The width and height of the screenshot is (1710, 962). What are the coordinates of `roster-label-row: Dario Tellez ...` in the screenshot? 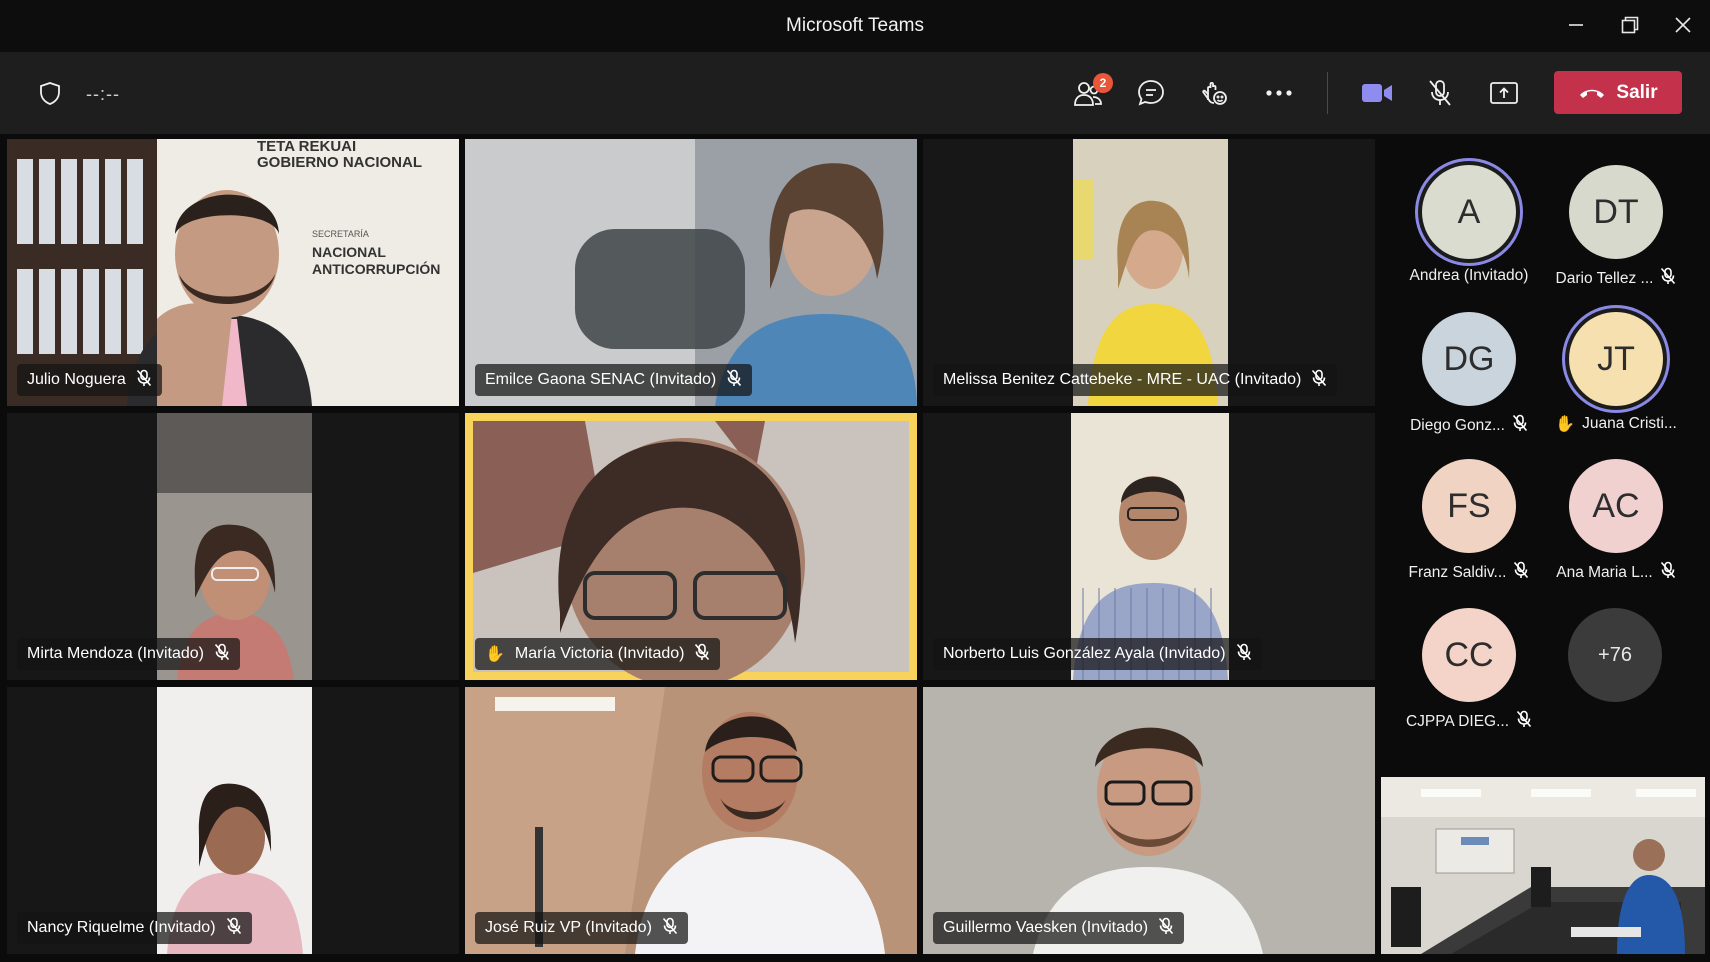 It's located at (1616, 278).